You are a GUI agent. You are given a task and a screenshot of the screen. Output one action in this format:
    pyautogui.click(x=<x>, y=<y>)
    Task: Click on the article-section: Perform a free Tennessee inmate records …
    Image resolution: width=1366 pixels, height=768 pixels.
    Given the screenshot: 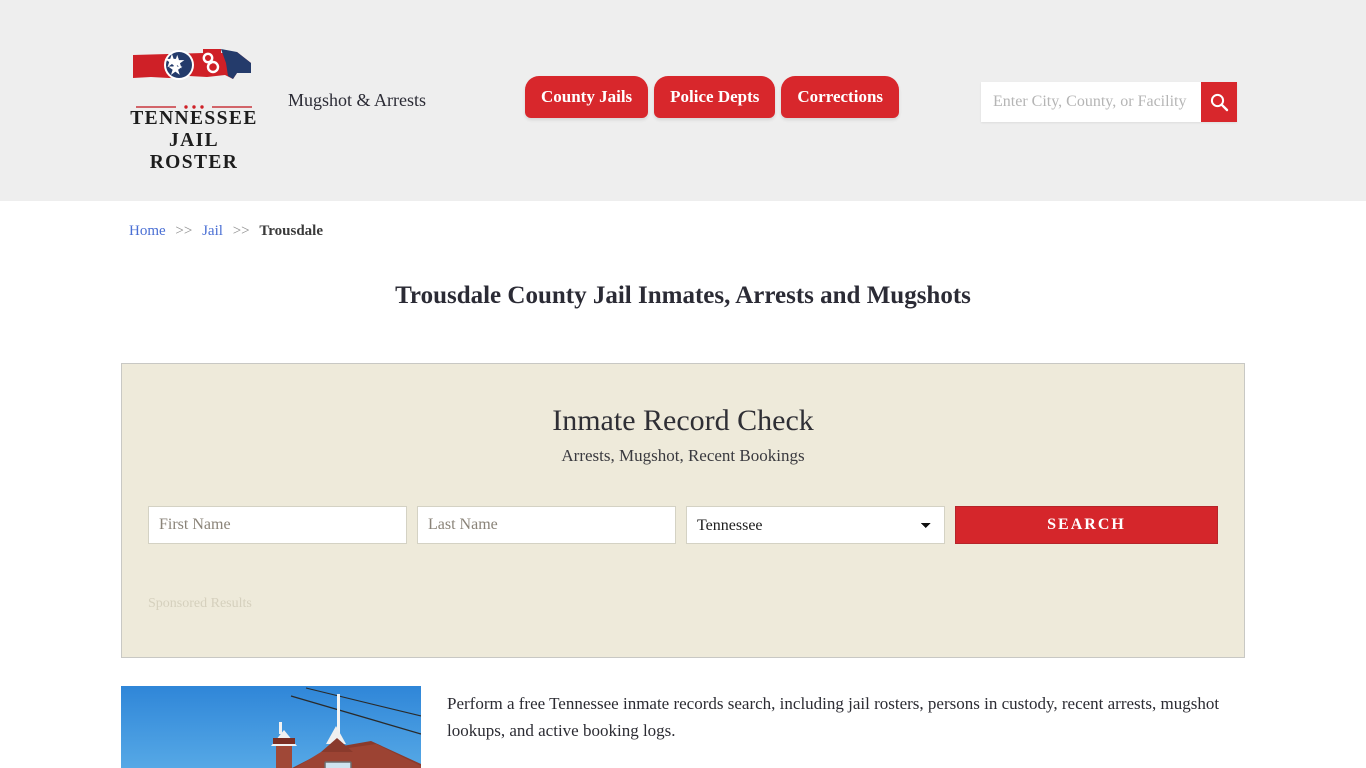 What is the action you would take?
    pyautogui.click(x=683, y=727)
    